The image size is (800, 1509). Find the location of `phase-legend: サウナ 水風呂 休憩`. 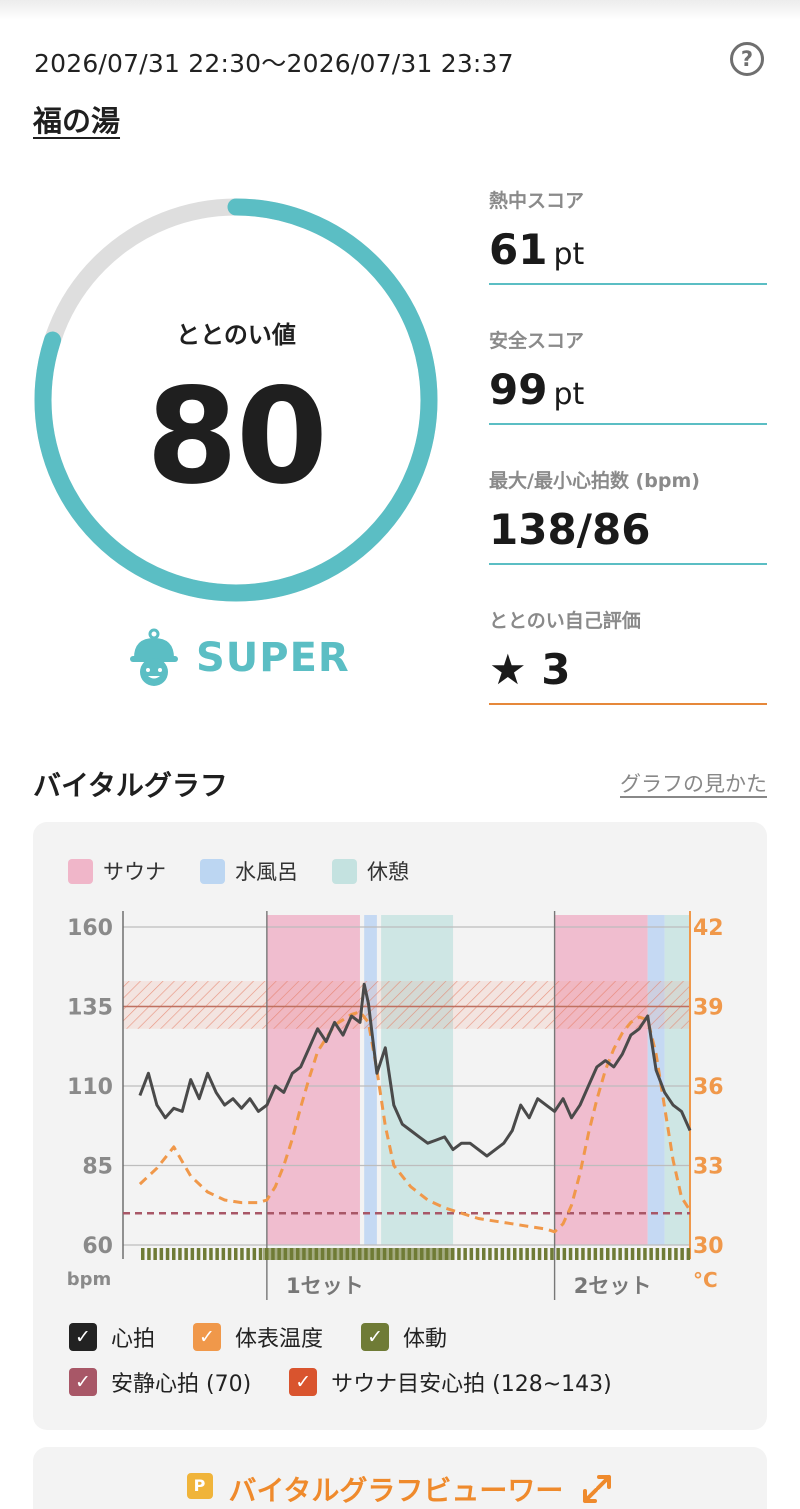

phase-legend: サウナ 水風呂 休憩 is located at coordinates (238, 871).